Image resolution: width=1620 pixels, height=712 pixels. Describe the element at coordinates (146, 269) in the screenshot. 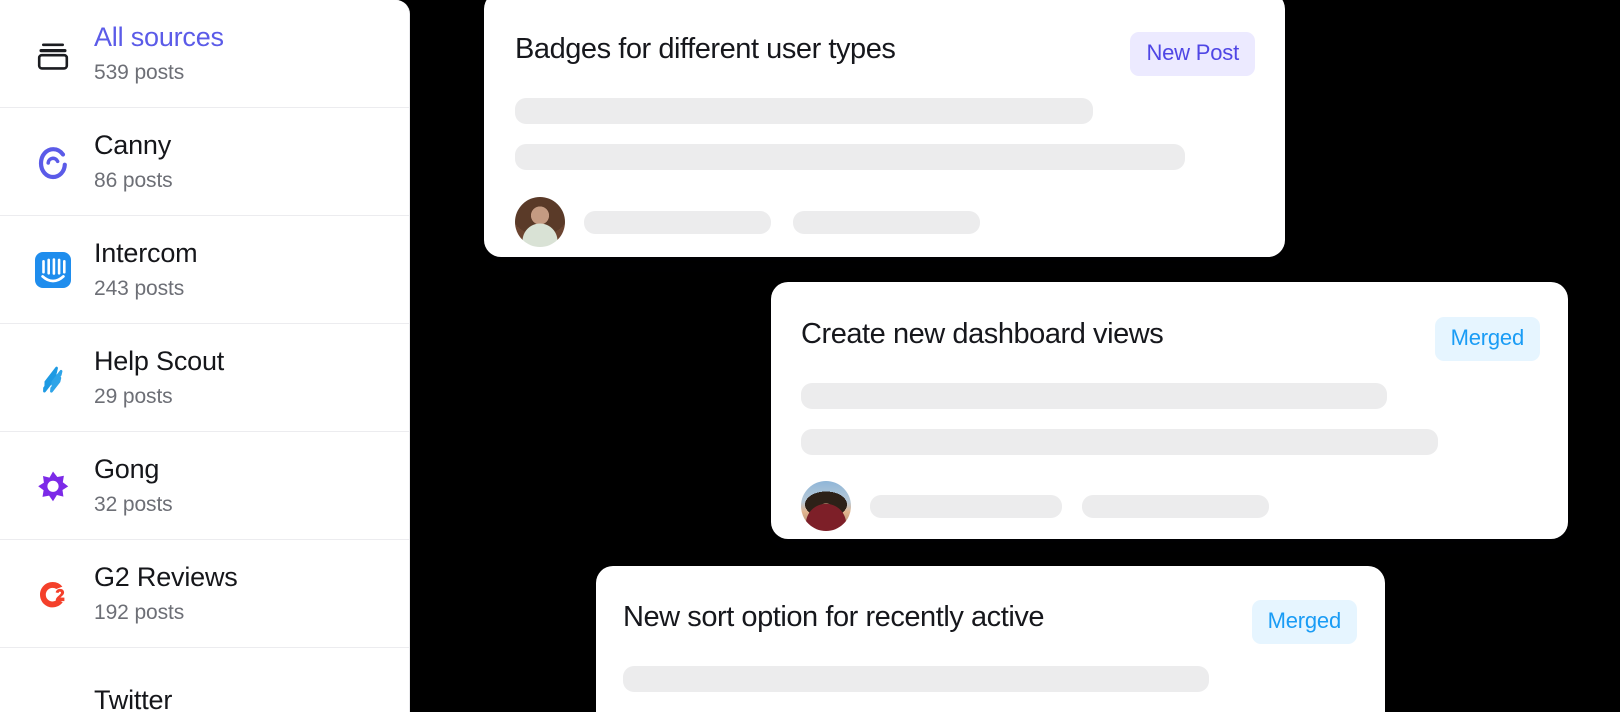

I see `sidebar-item-text: Intercom 243 posts` at that location.